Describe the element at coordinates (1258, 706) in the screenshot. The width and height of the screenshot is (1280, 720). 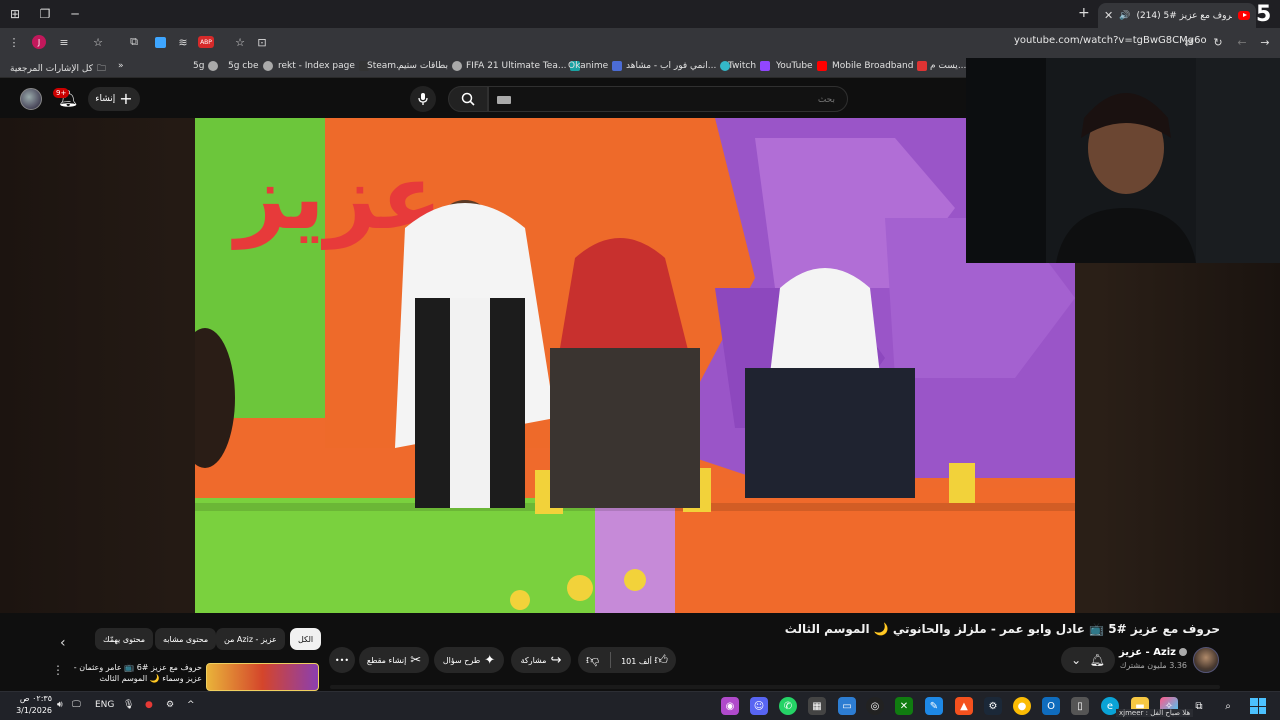
I see `start-button` at that location.